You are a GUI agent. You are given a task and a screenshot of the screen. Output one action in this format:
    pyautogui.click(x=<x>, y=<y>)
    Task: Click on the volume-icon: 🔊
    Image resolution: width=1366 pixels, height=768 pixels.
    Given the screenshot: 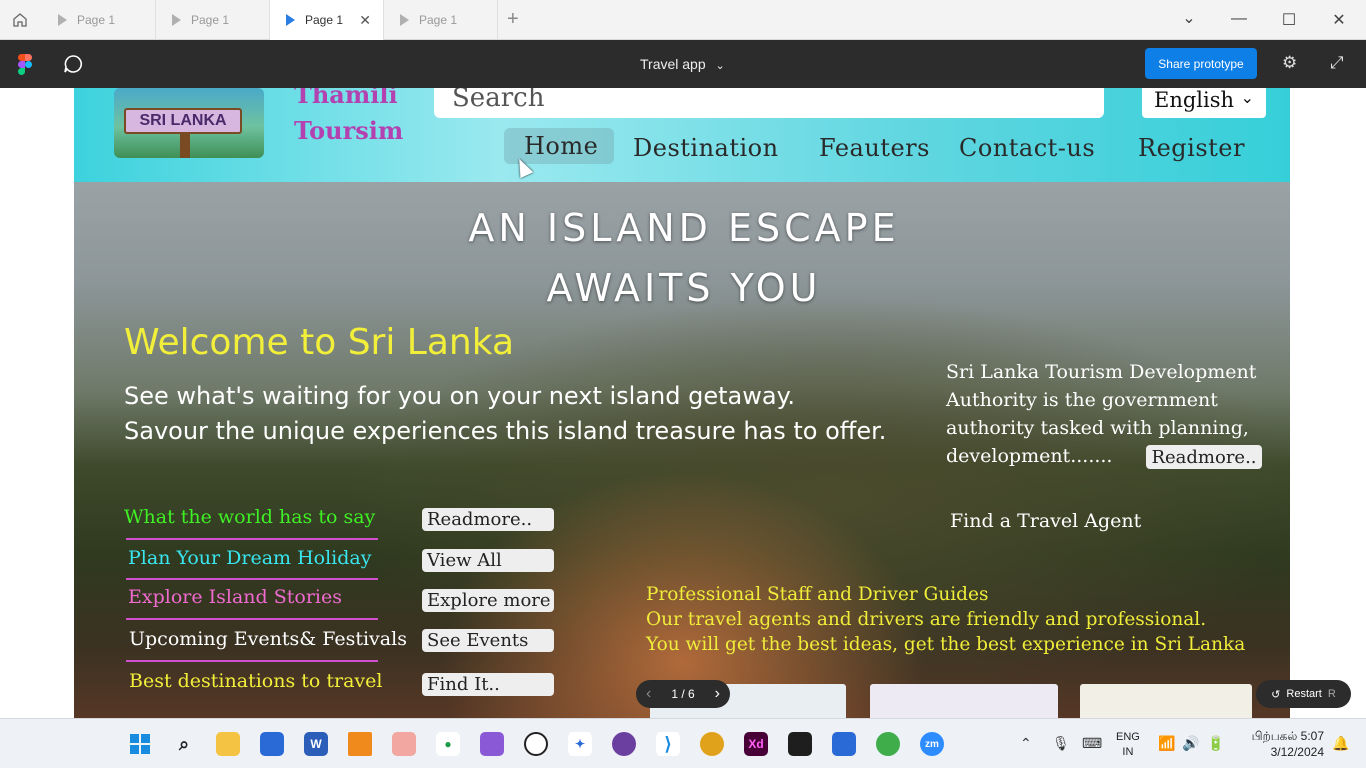 What is the action you would take?
    pyautogui.click(x=1190, y=743)
    